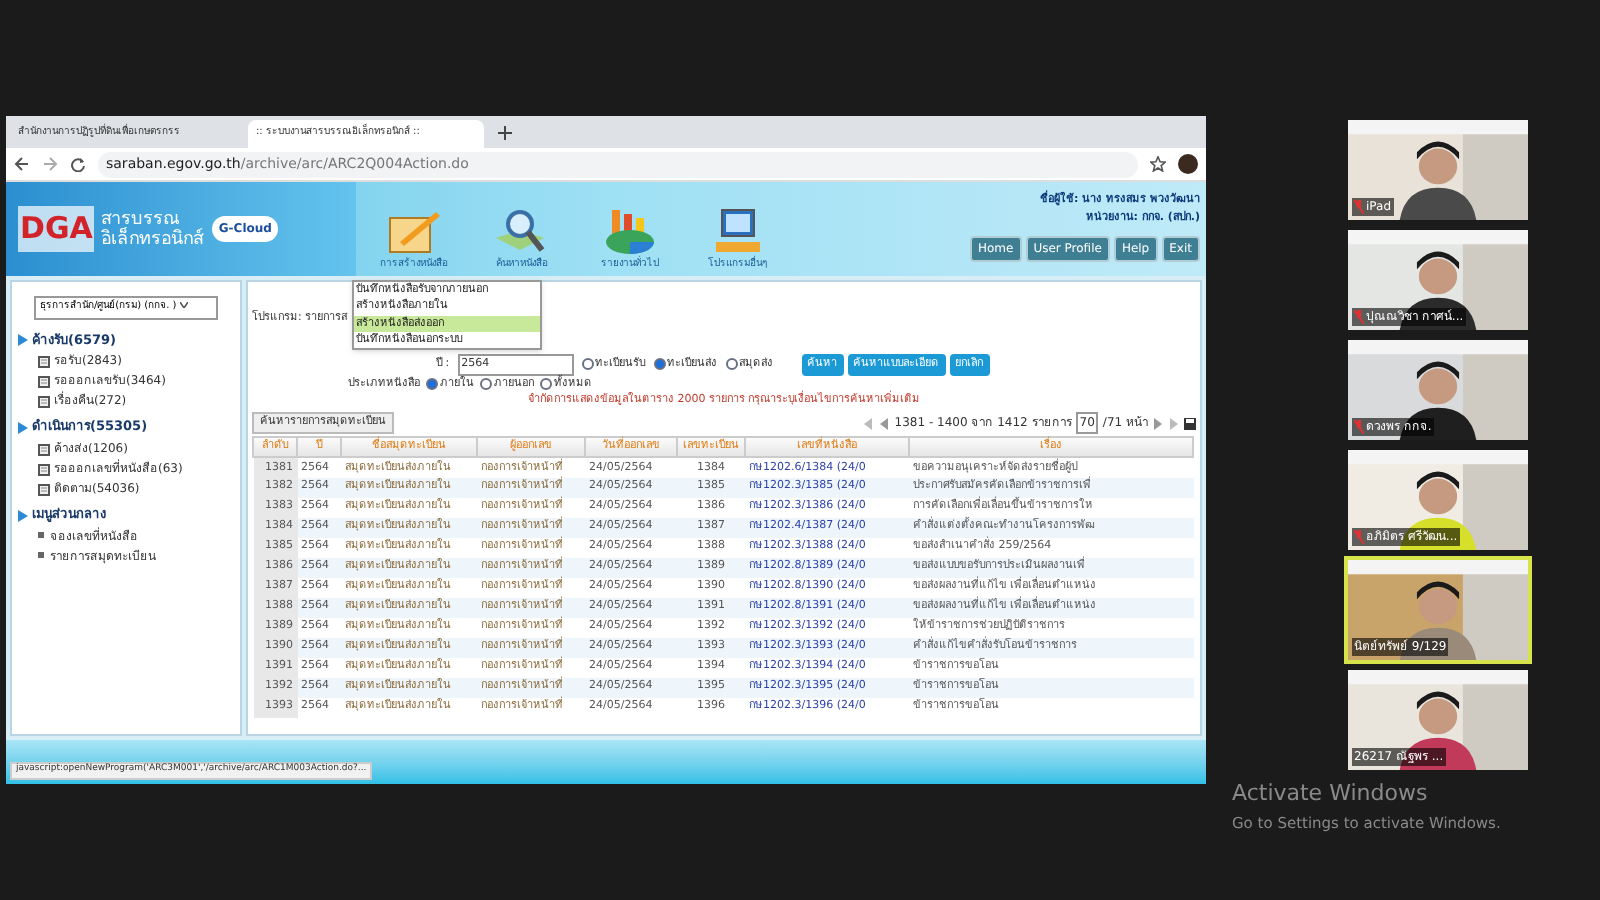  What do you see at coordinates (184, 305) in the screenshot?
I see `chevron-down-icon` at bounding box center [184, 305].